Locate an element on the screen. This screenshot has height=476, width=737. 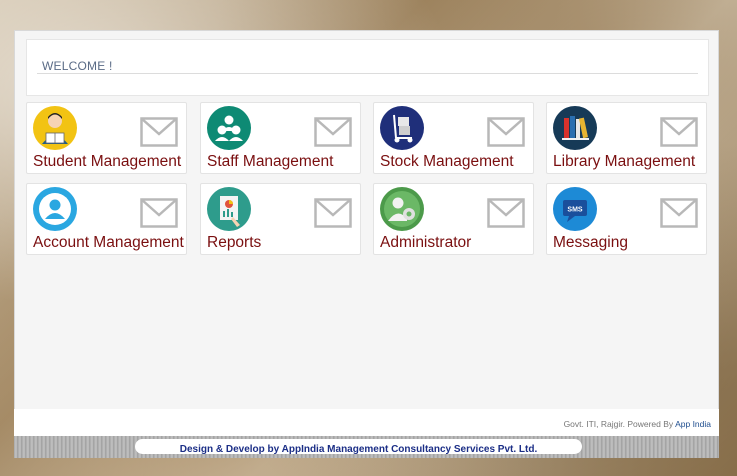
tile-reports: Reports is located at coordinates (280, 219).